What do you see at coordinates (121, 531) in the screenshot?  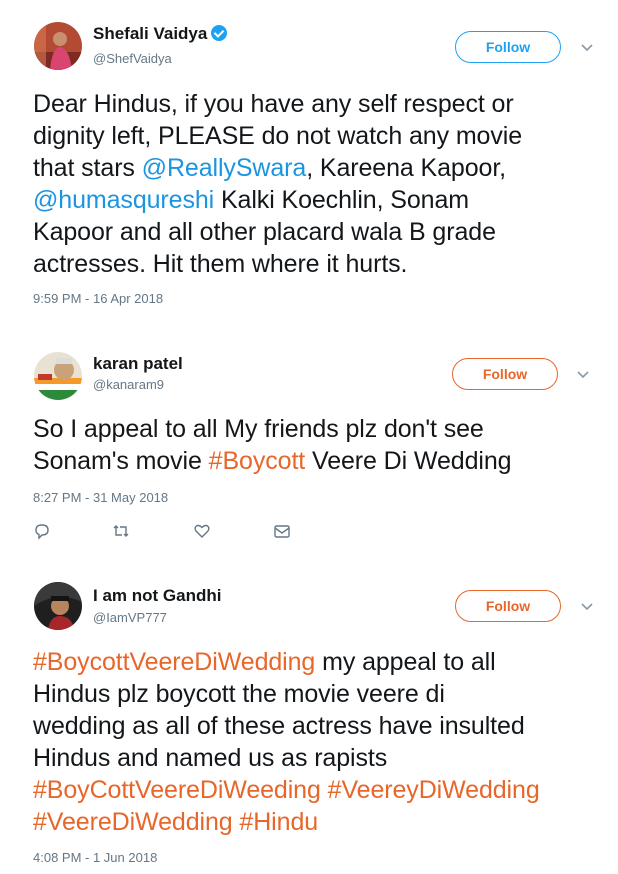 I see `retweet-icon` at bounding box center [121, 531].